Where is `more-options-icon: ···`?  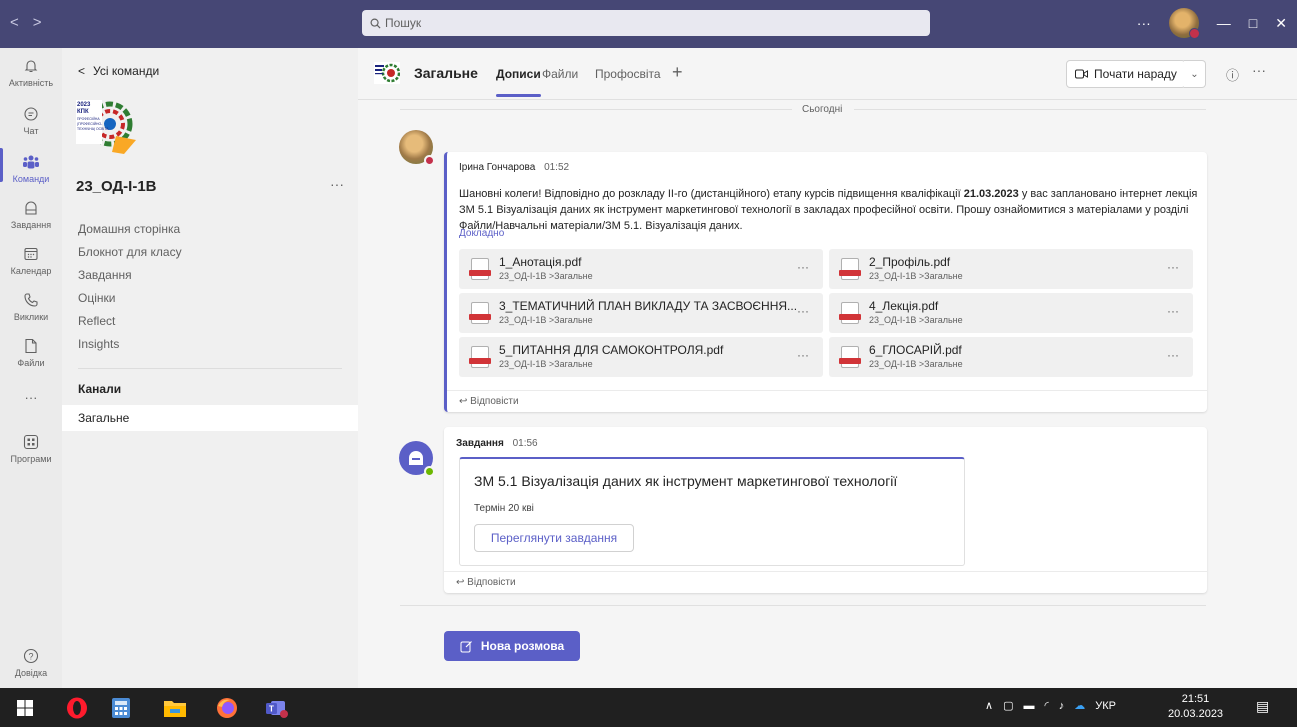 more-options-icon: ··· is located at coordinates (1144, 23).